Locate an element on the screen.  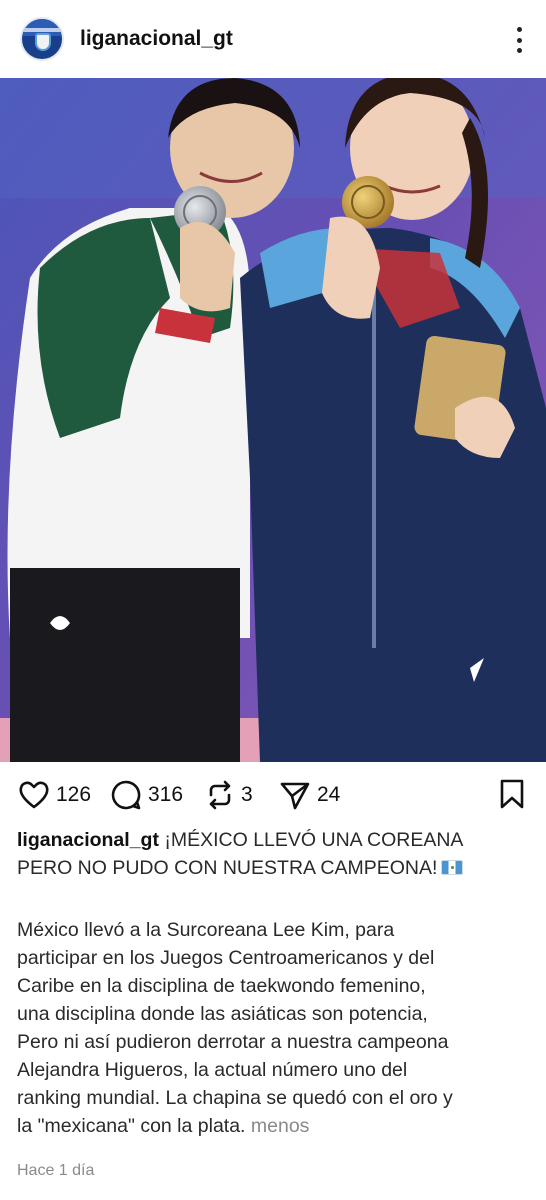
headline-line-2: PERO NO PUDO CON NUESTRA CAMPEONA! is located at coordinates (227, 868).